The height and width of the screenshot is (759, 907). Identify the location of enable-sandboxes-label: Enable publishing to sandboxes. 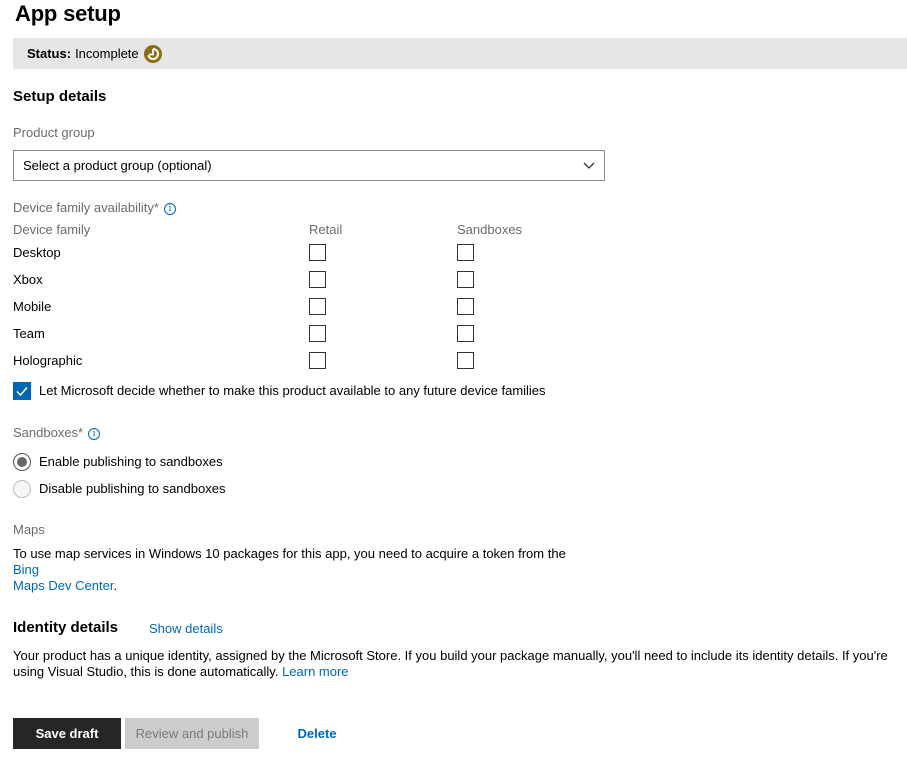
(131, 461).